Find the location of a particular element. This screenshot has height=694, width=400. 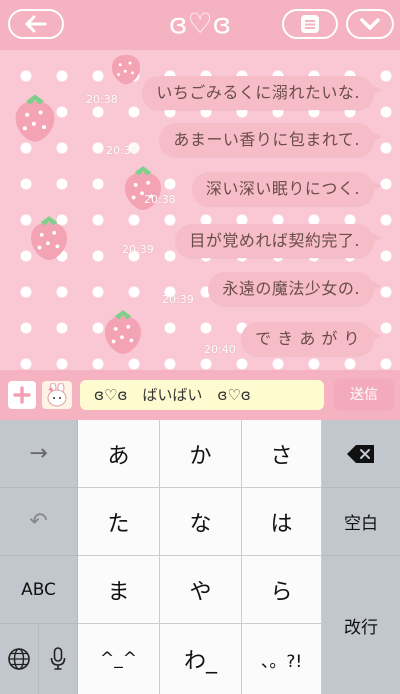

delete-key is located at coordinates (361, 454).